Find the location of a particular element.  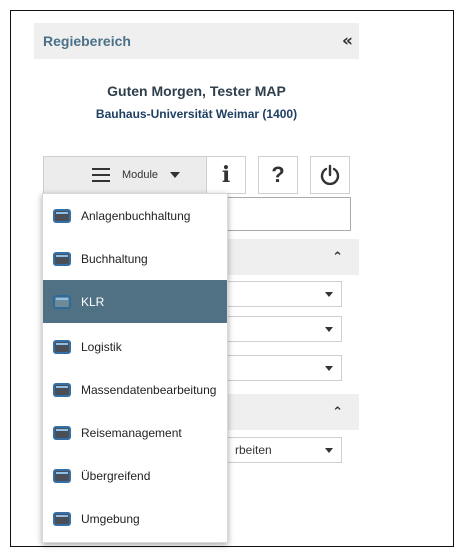

module-button-label: Module is located at coordinates (140, 175).